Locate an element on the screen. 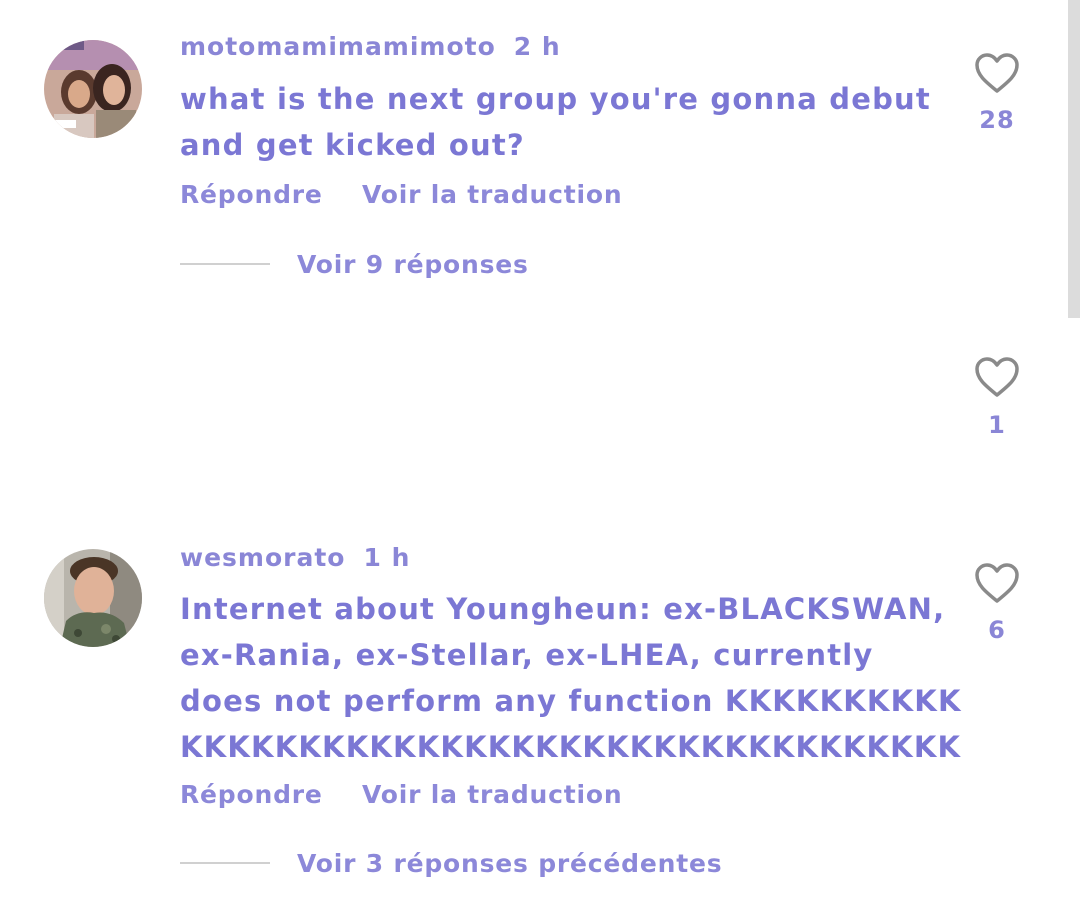  comment-username: motomamimamimoto 2 h is located at coordinates (370, 46).